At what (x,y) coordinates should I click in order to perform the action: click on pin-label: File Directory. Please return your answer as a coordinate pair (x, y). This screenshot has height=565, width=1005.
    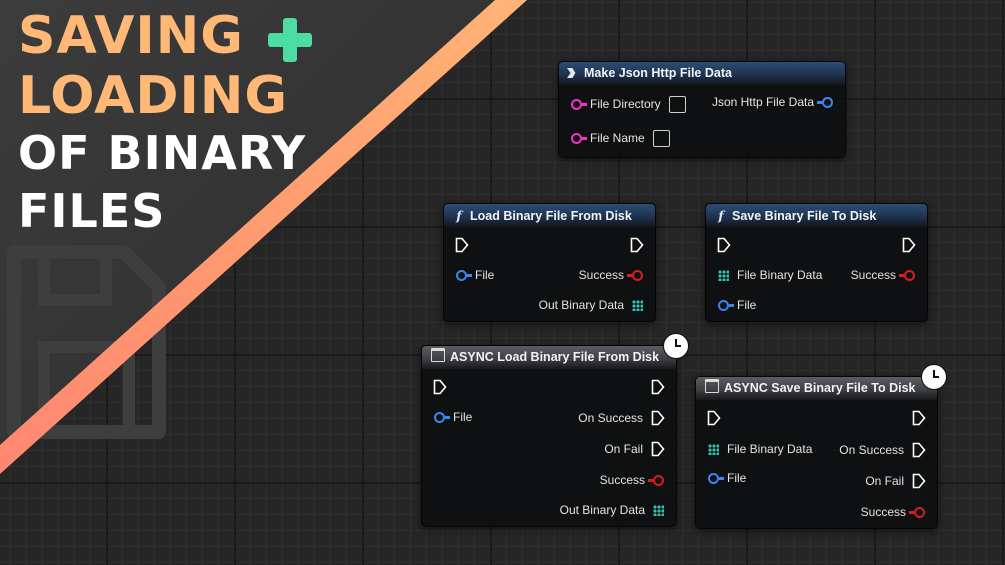
    Looking at the image, I should click on (625, 104).